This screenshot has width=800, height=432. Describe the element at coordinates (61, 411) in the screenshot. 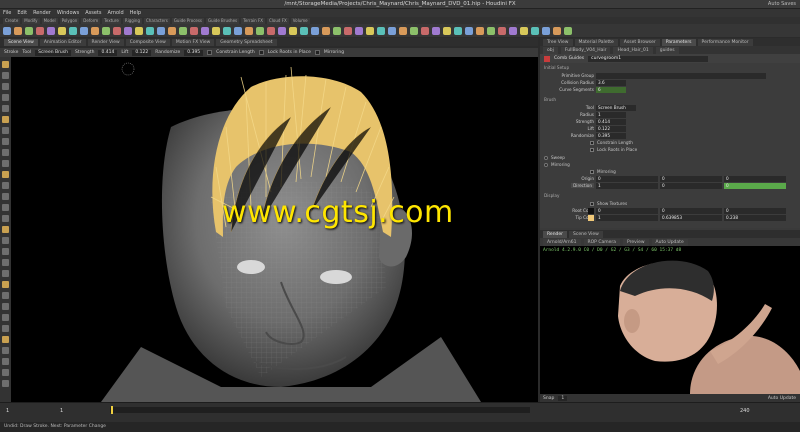

I see `start-frame: 1` at that location.